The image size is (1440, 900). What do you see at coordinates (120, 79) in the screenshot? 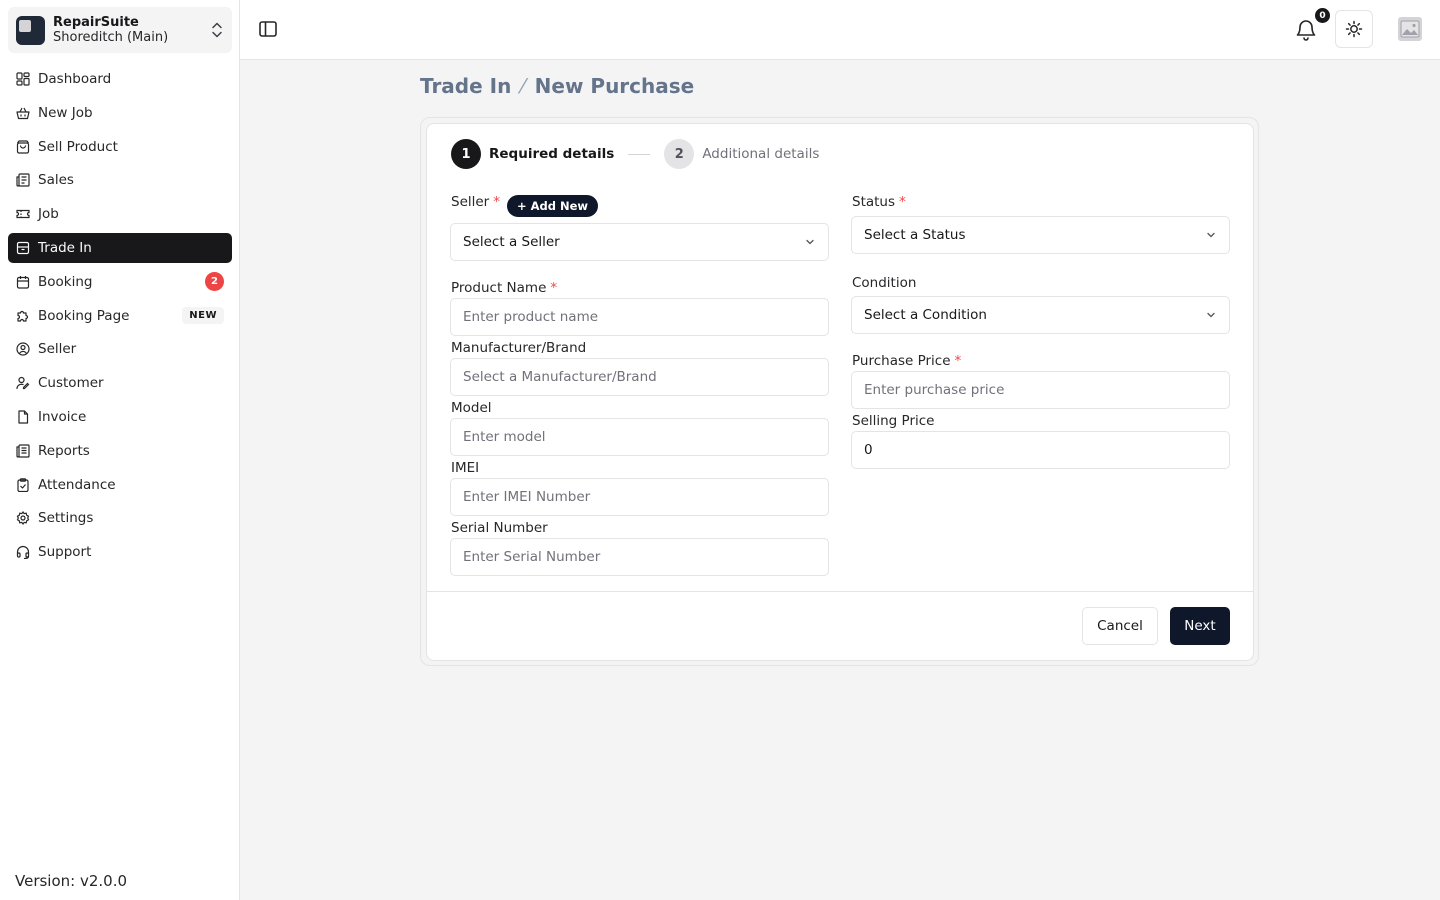
I see `sidebar-item-dashboard: Dashboard` at bounding box center [120, 79].